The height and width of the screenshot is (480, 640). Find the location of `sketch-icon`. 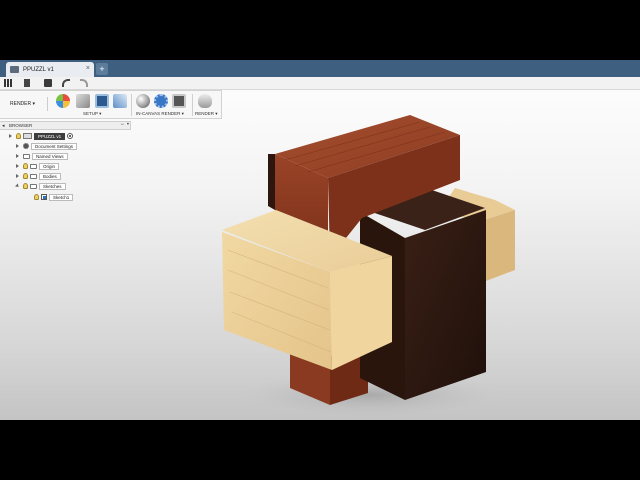

sketch-icon is located at coordinates (44, 197).